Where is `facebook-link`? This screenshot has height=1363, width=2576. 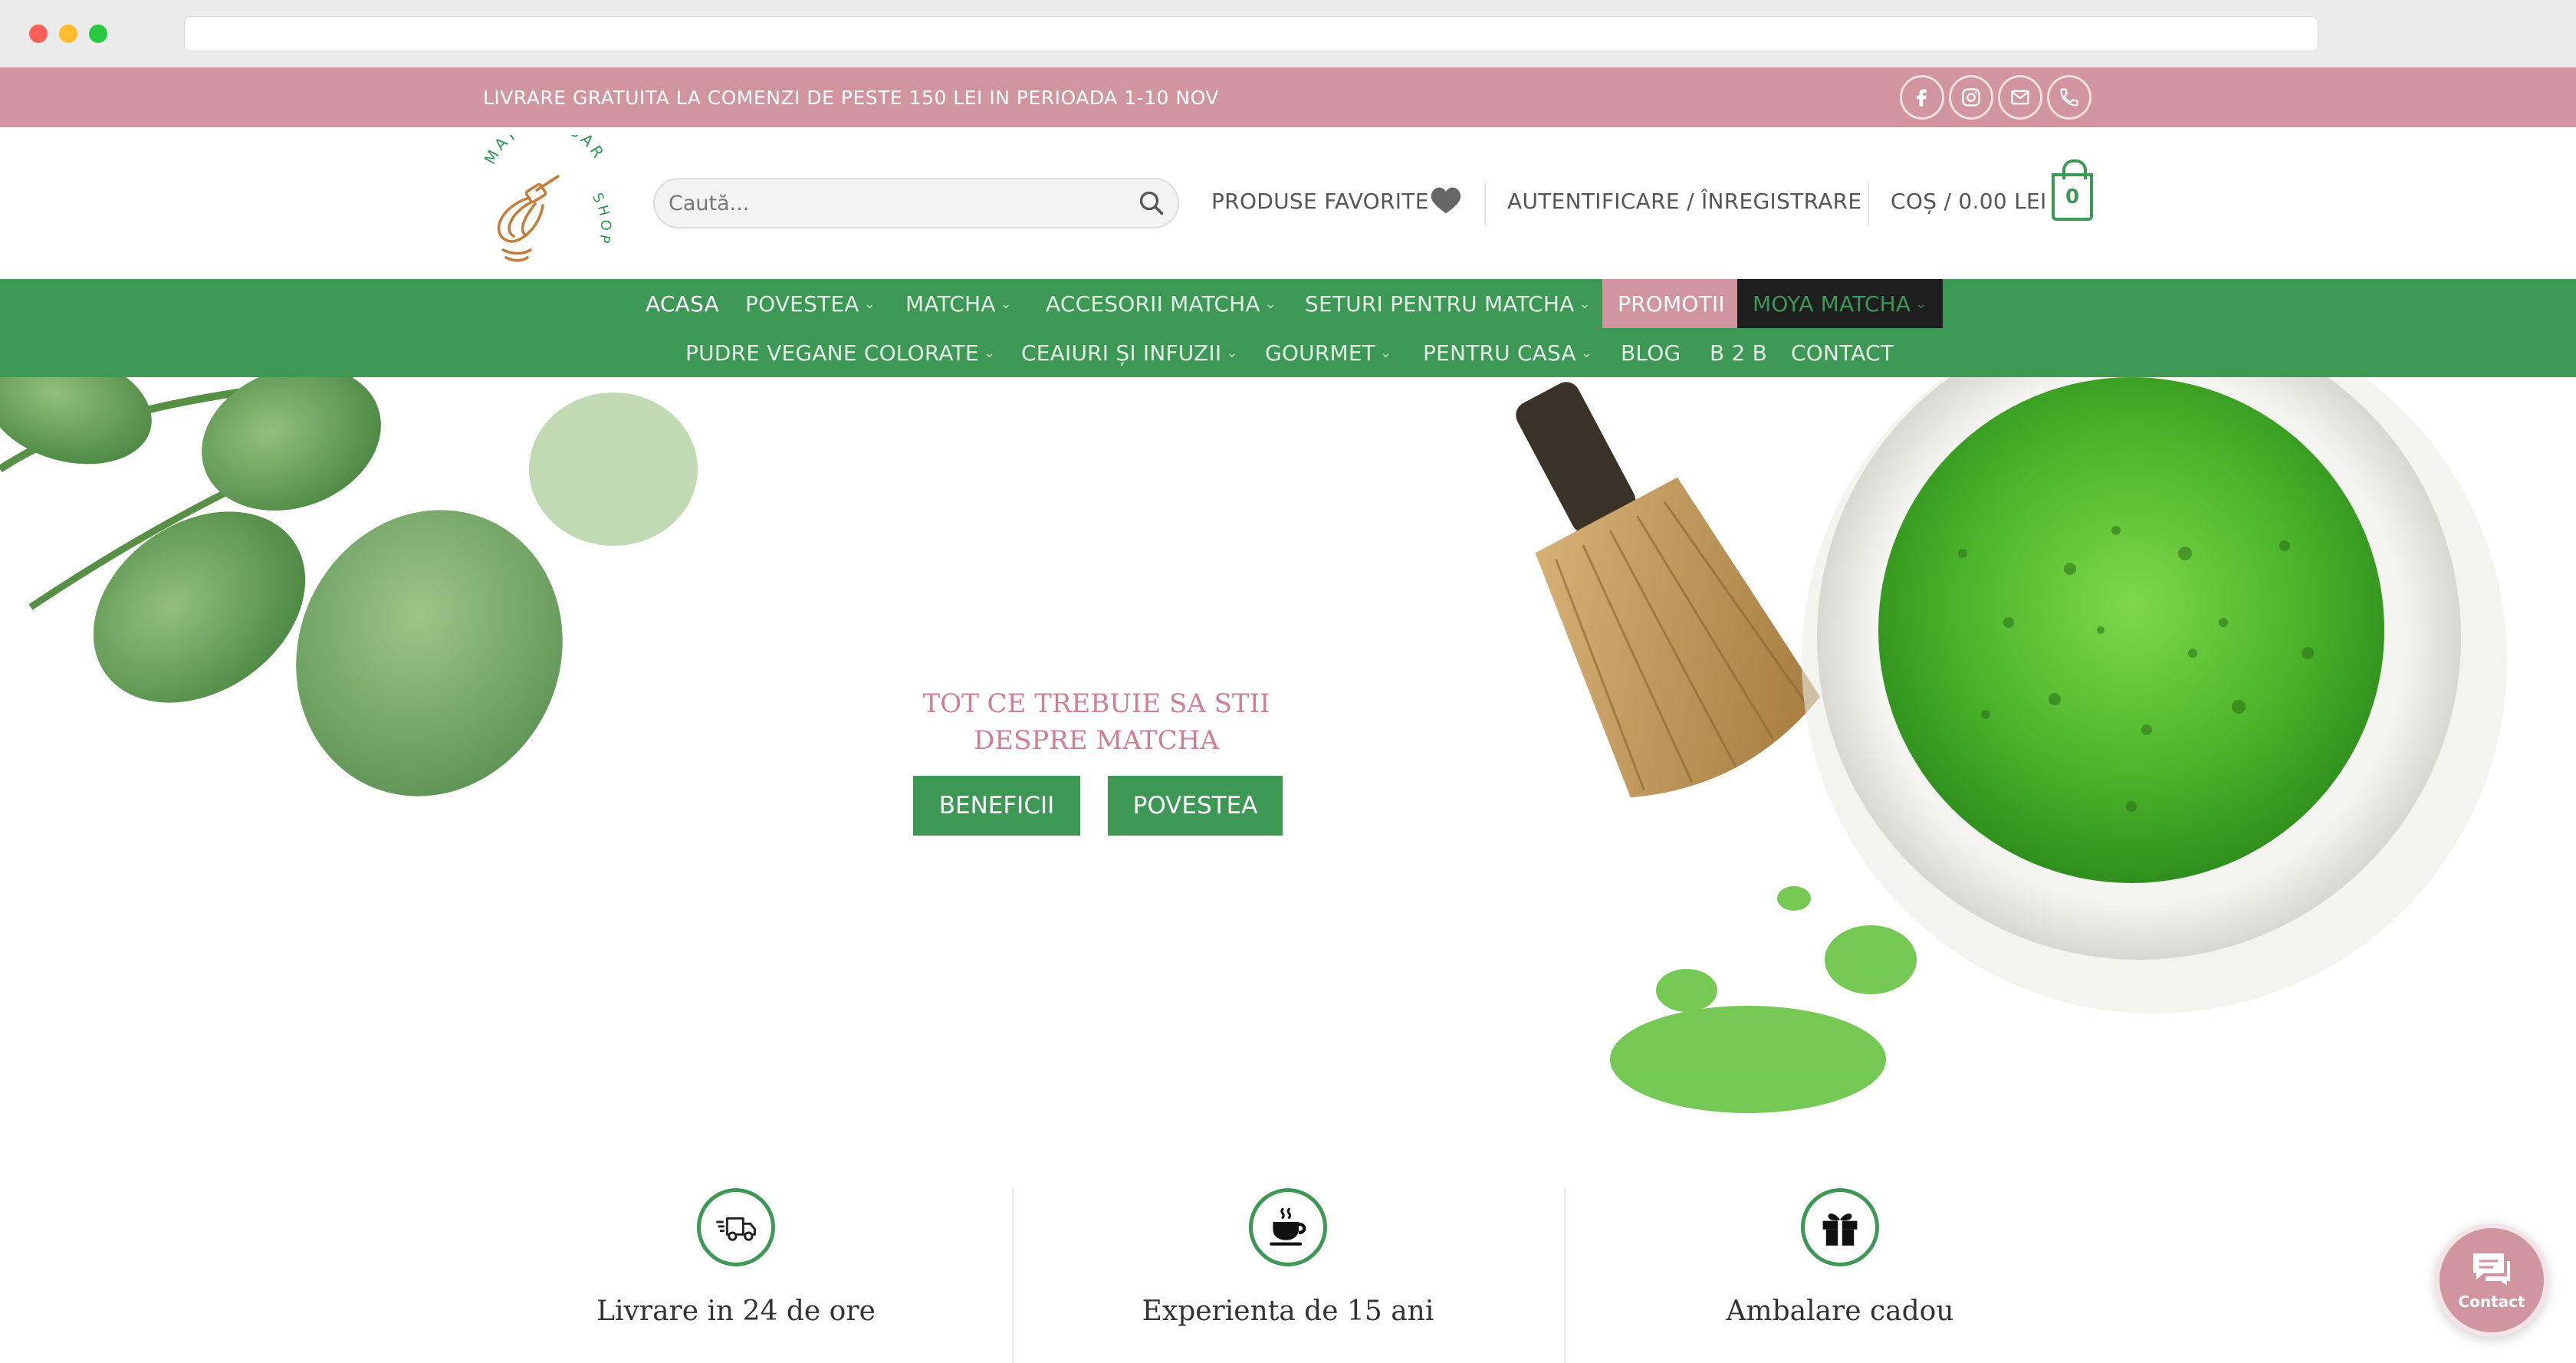 facebook-link is located at coordinates (1922, 98).